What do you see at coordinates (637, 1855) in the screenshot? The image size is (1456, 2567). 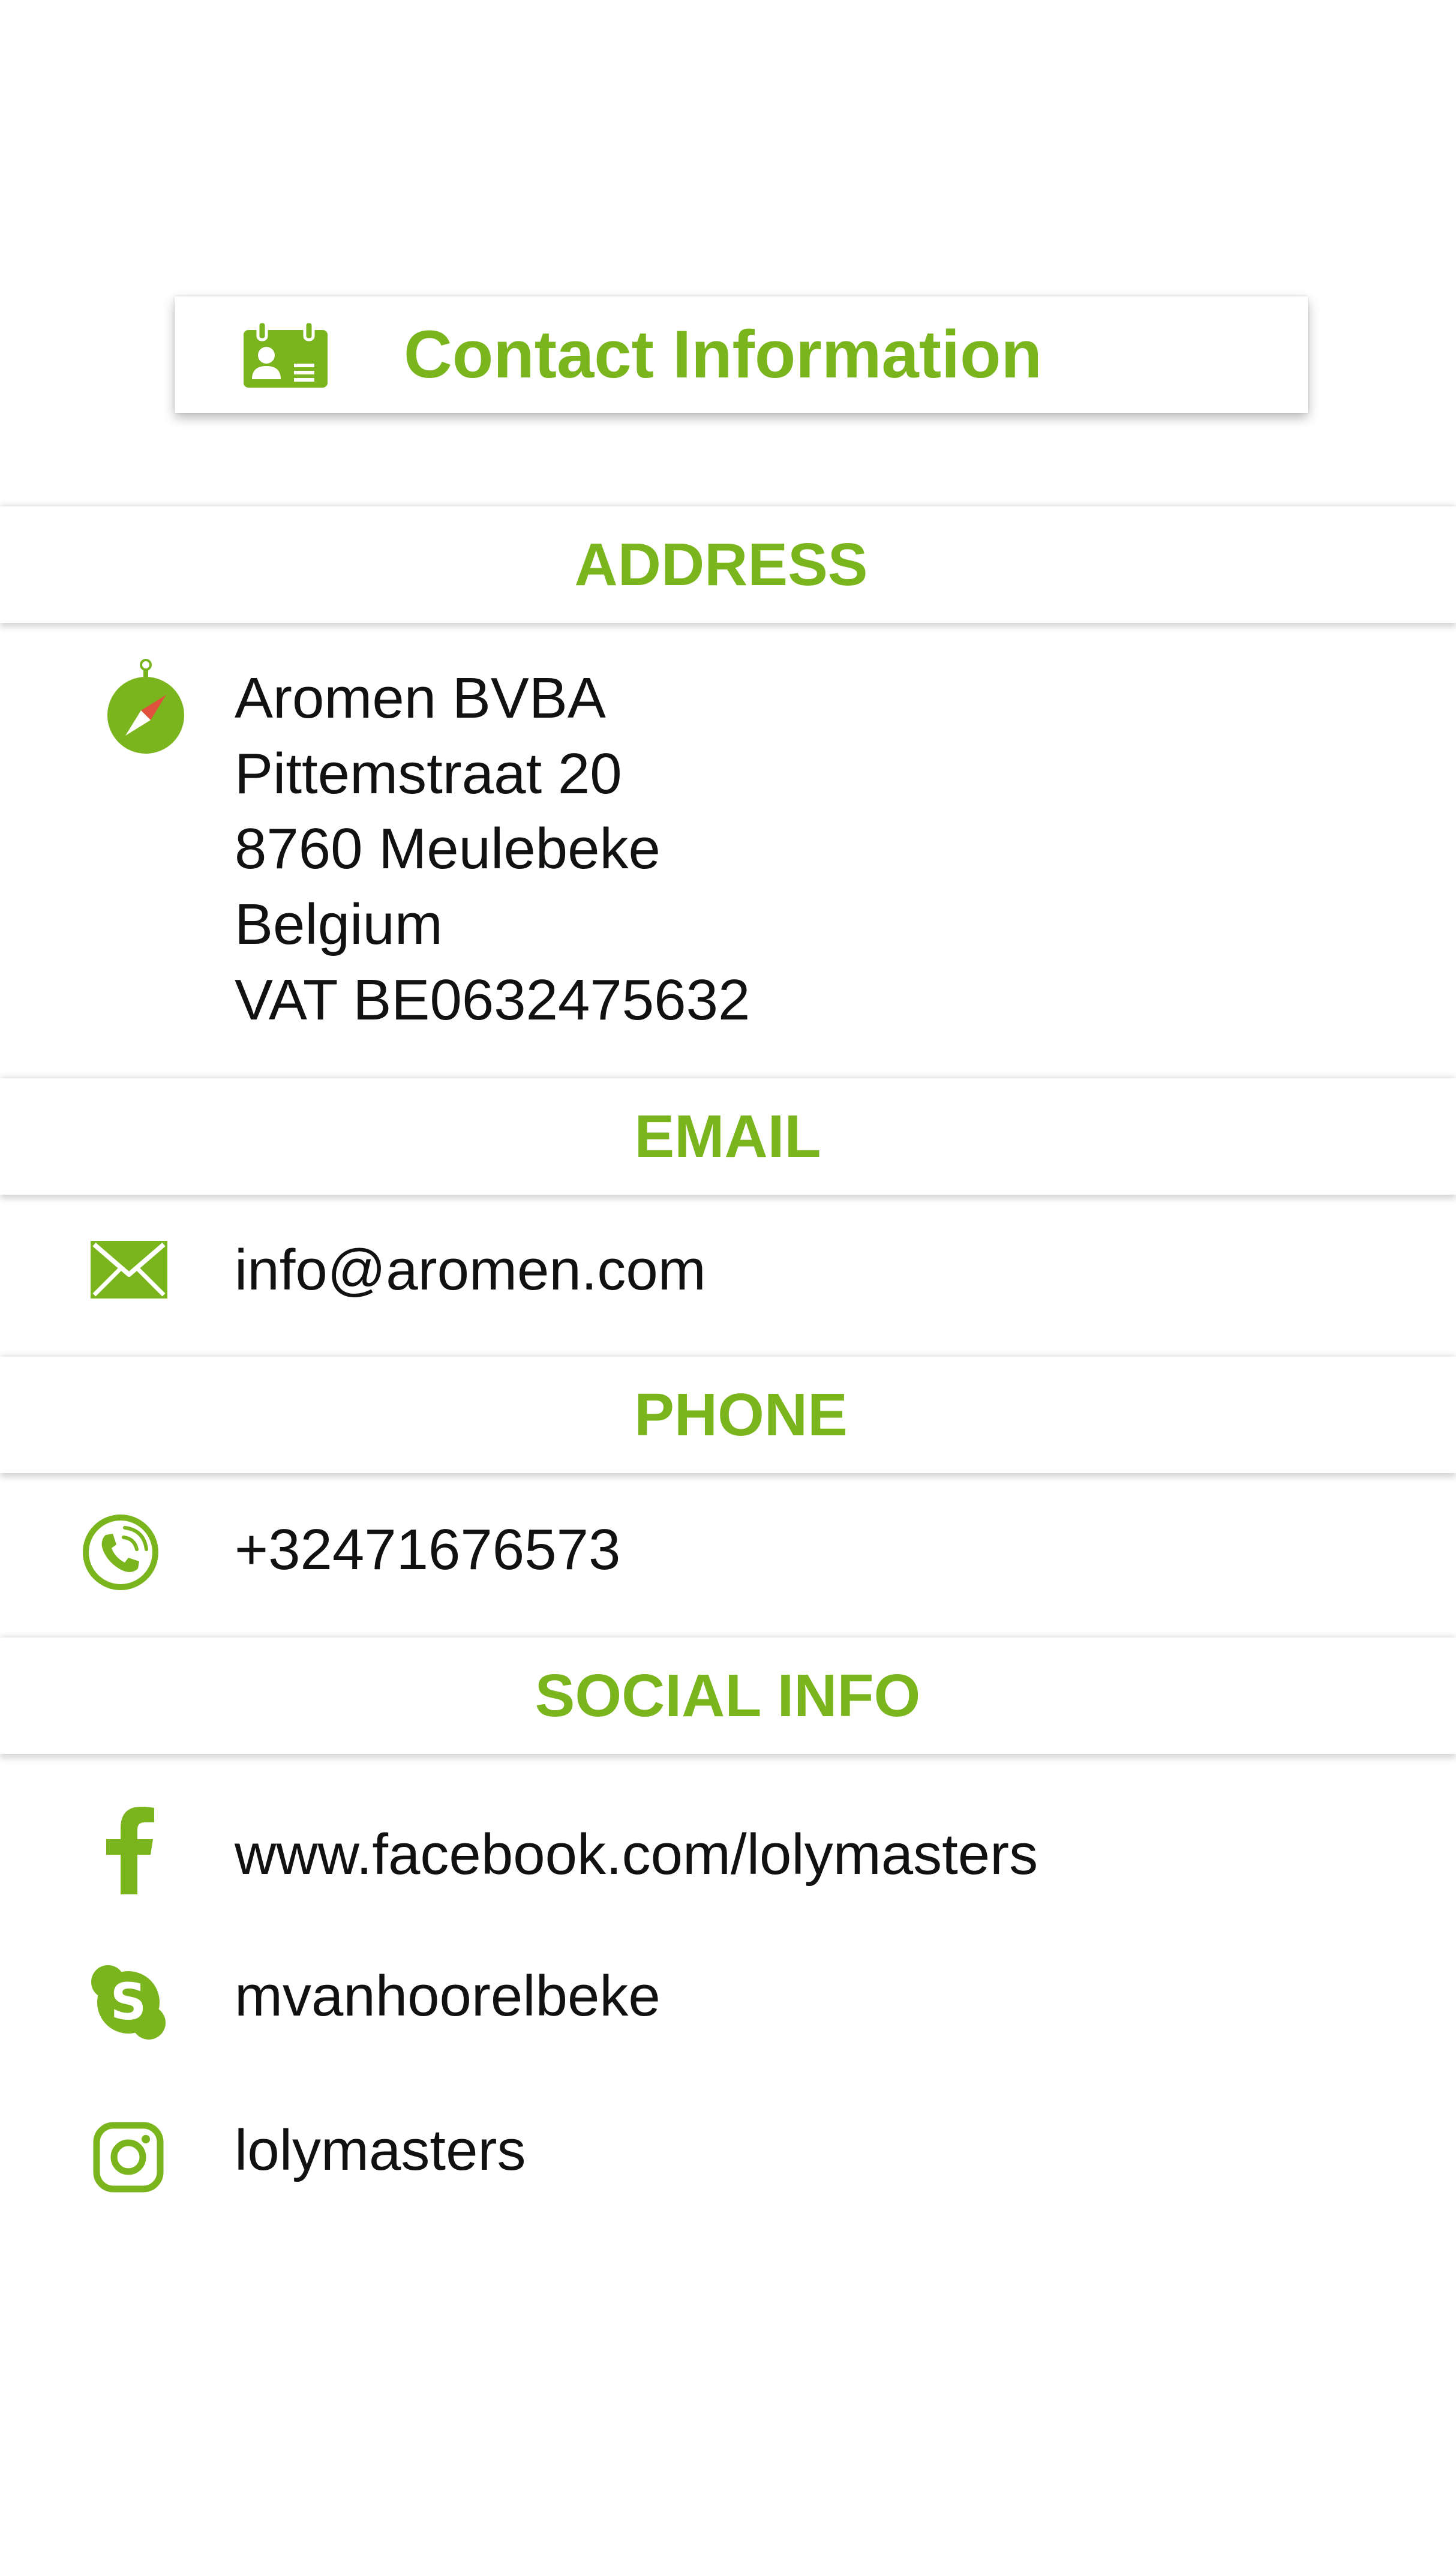 I see `facebook-link: www.facebook.com/lolymasters` at bounding box center [637, 1855].